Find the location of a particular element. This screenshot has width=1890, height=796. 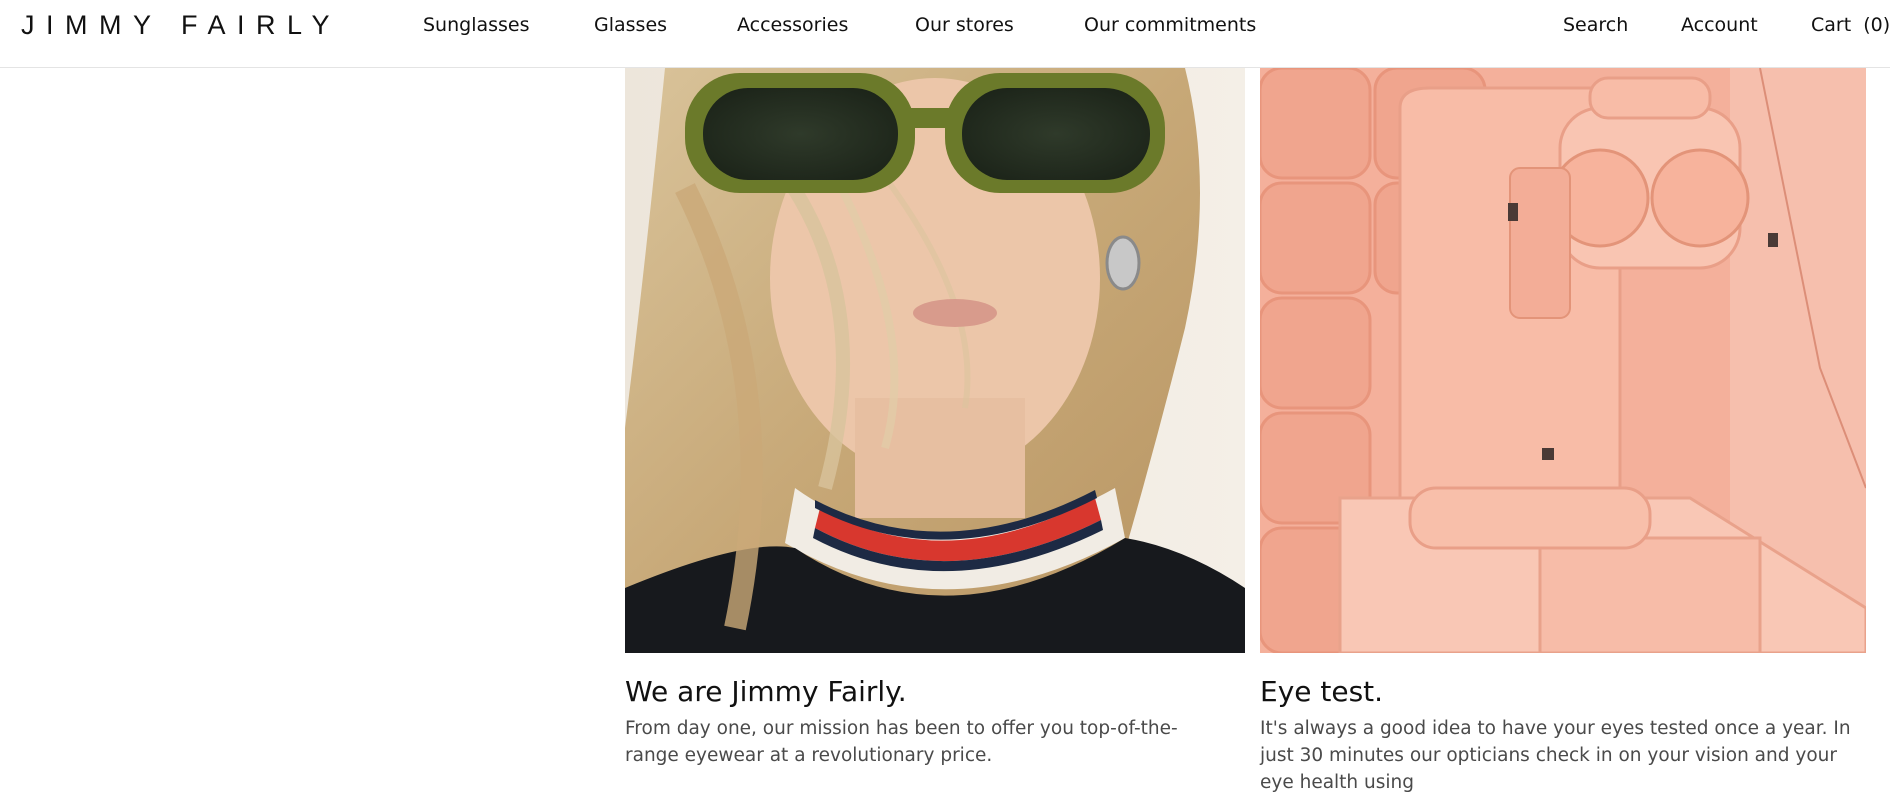

brand-logo: JIMMY FAIRLY is located at coordinates (181, 25).